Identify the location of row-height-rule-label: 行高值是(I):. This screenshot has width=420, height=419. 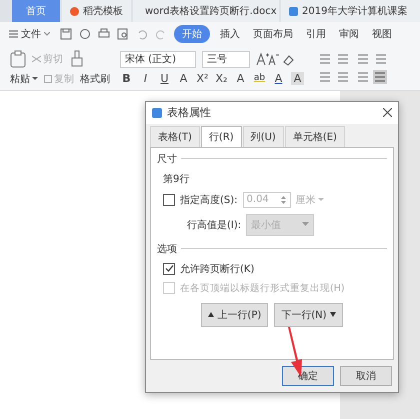
(214, 225).